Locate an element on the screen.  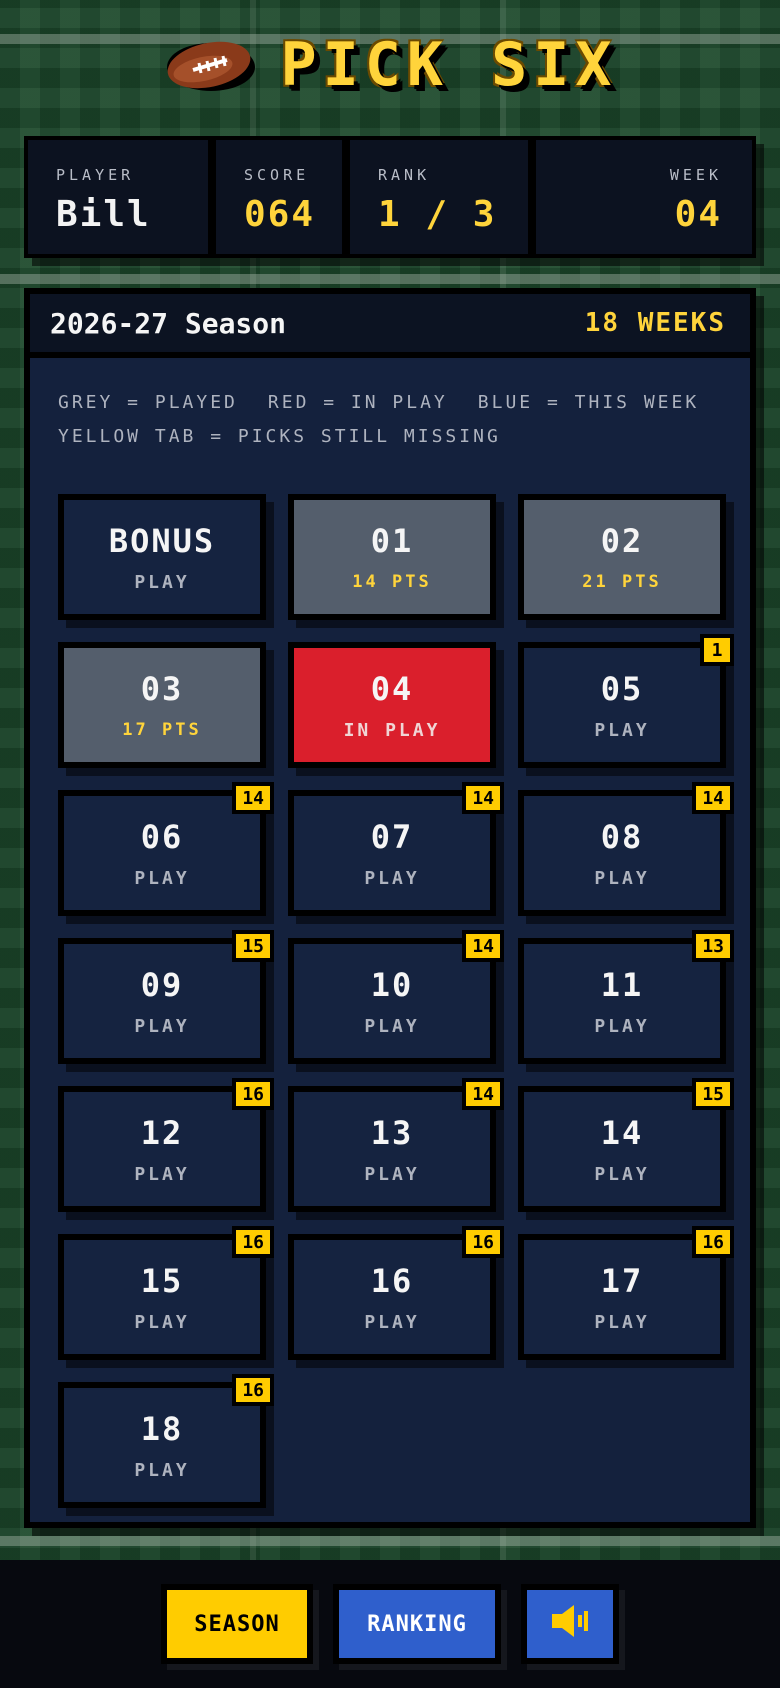
week-tile-body: 01 14 PTS is located at coordinates (392, 557).